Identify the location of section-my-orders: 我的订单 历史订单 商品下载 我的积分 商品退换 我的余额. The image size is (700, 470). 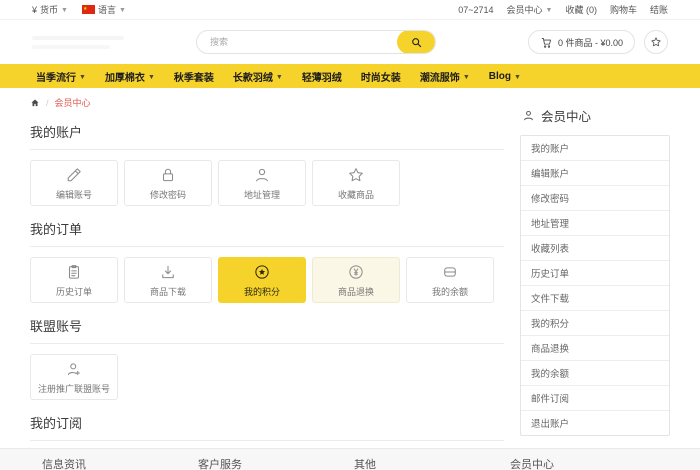
(267, 255).